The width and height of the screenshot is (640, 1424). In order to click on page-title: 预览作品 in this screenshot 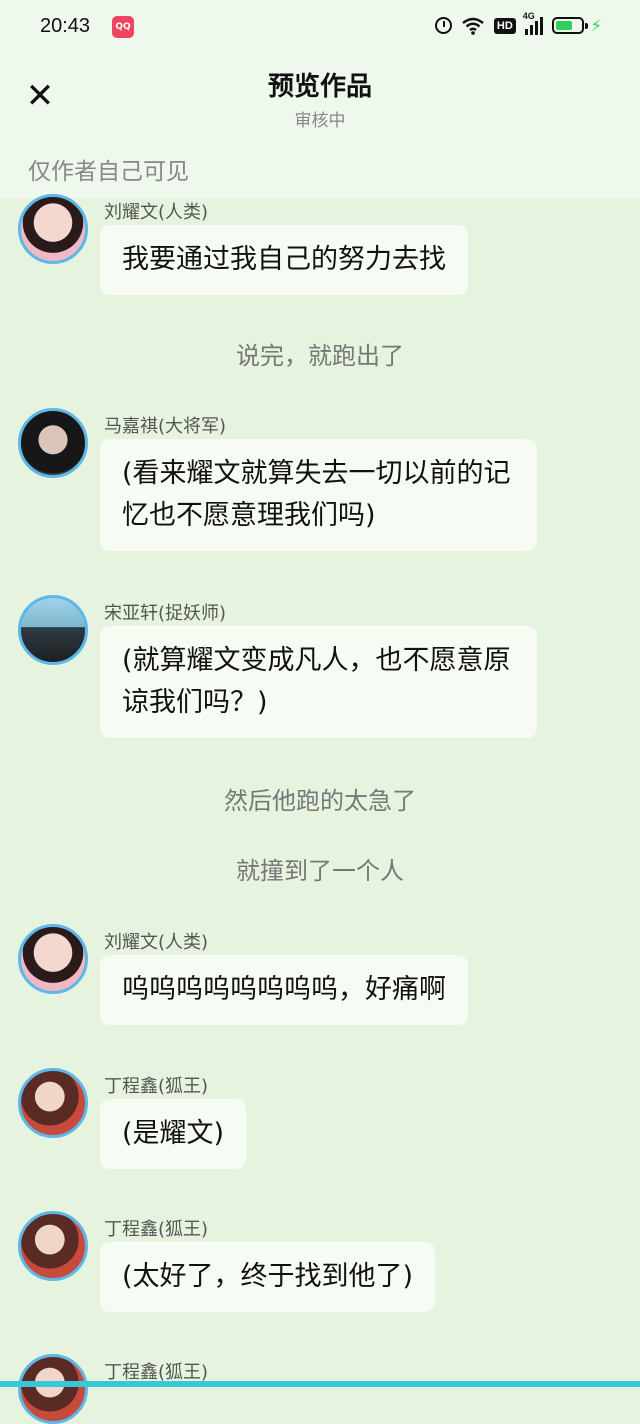, I will do `click(319, 87)`.